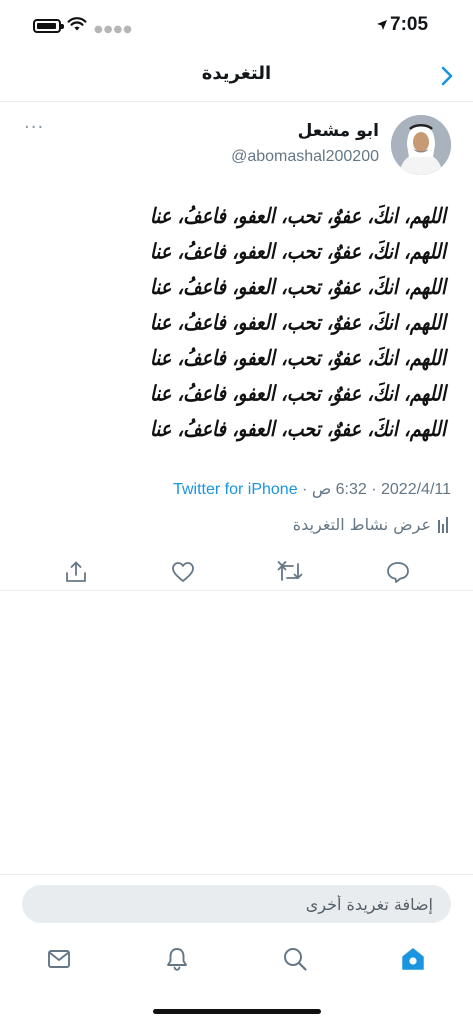  I want to click on wifi-icon, so click(77, 24).